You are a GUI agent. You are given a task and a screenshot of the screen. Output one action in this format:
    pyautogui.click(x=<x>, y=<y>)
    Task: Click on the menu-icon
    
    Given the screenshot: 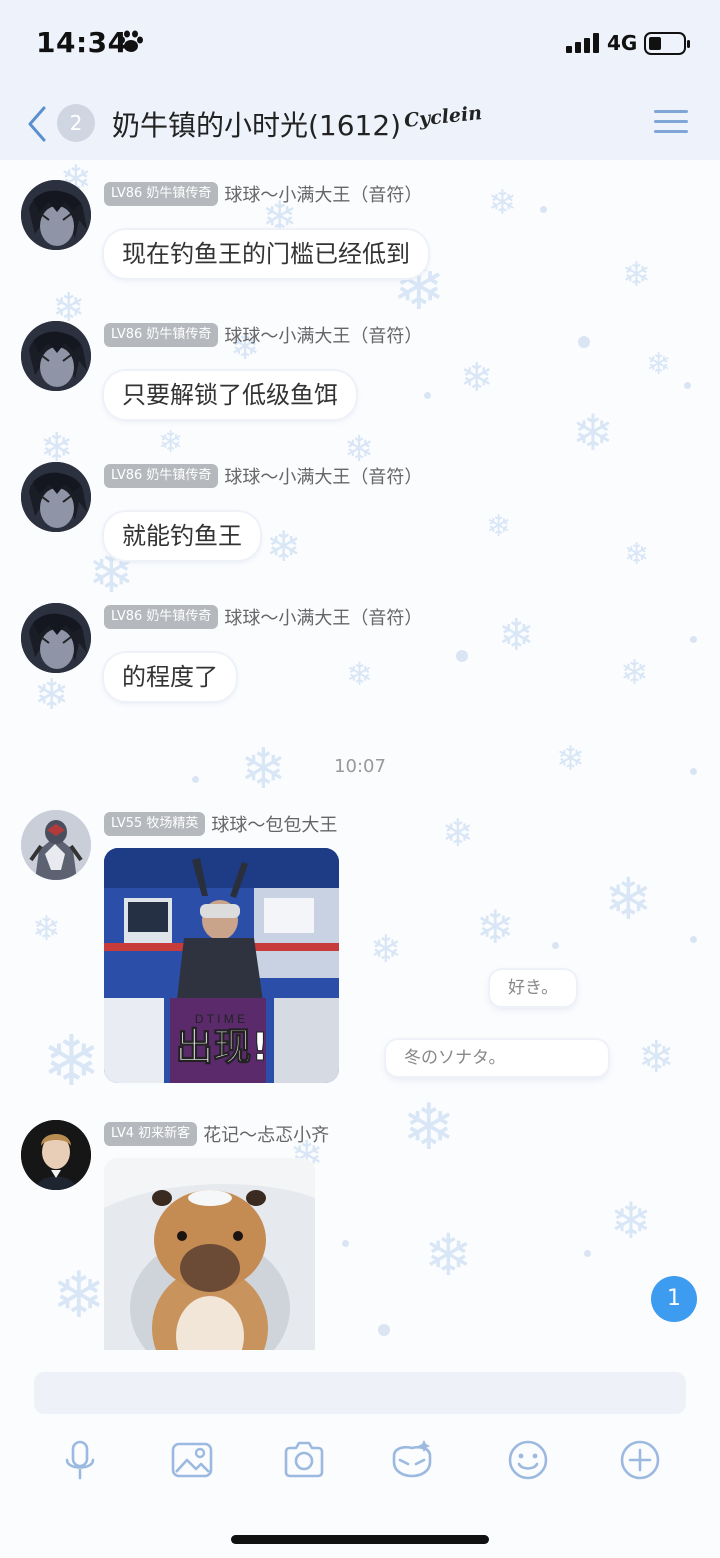 What is the action you would take?
    pyautogui.click(x=671, y=122)
    